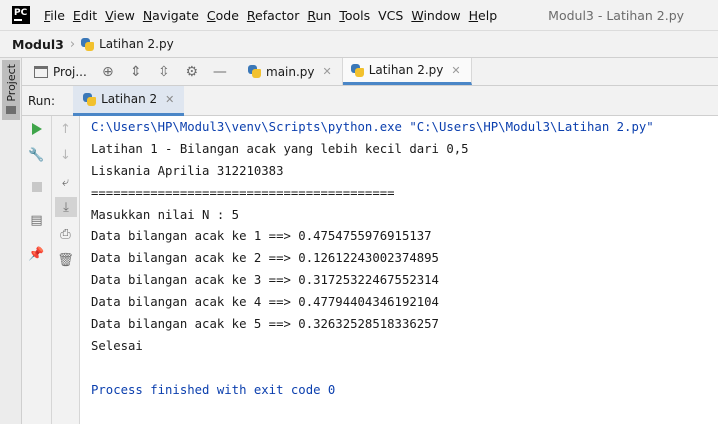 This screenshot has width=718, height=424. What do you see at coordinates (36, 220) in the screenshot?
I see `layout-icon: ▤` at bounding box center [36, 220].